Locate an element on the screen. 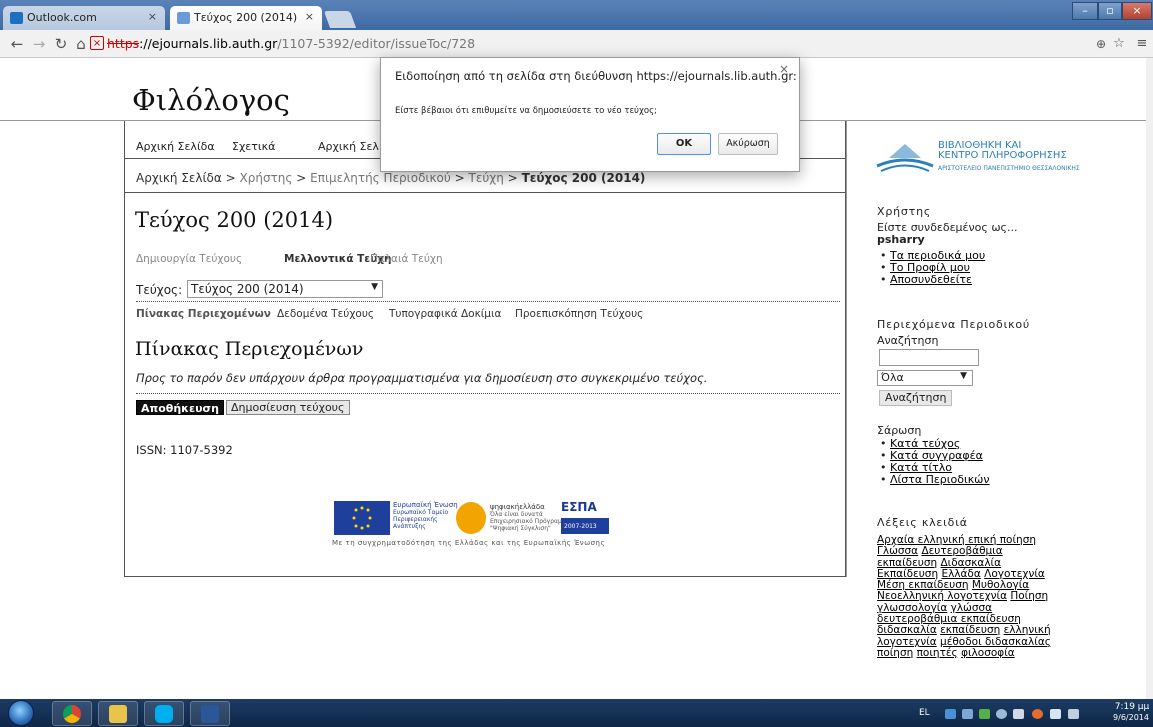 This screenshot has height=727, width=1153. forward-icon: → is located at coordinates (39, 44).